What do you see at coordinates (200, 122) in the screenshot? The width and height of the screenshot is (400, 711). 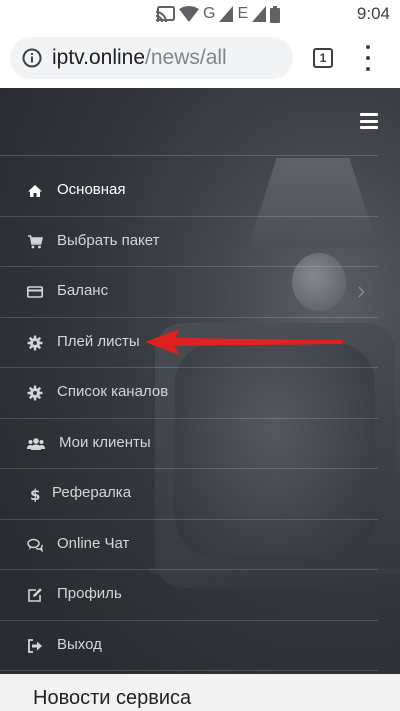 I see `menu-header` at bounding box center [200, 122].